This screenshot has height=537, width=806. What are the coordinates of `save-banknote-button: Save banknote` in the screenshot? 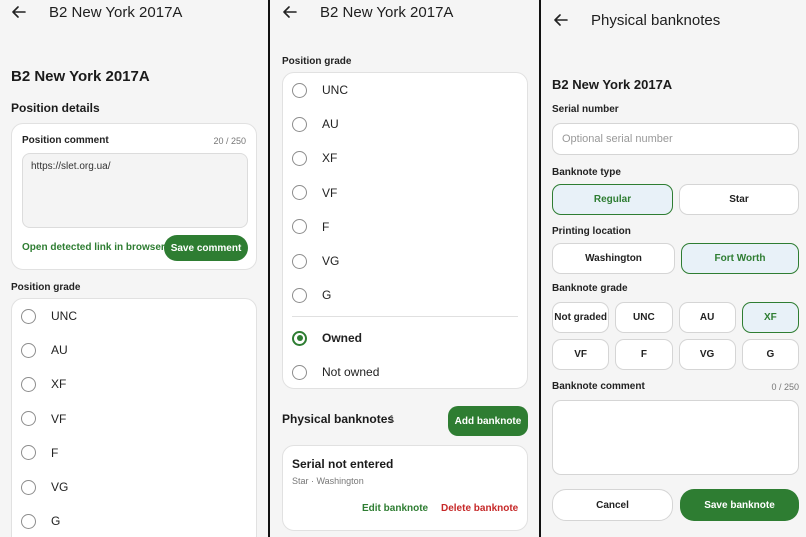 It's located at (739, 505).